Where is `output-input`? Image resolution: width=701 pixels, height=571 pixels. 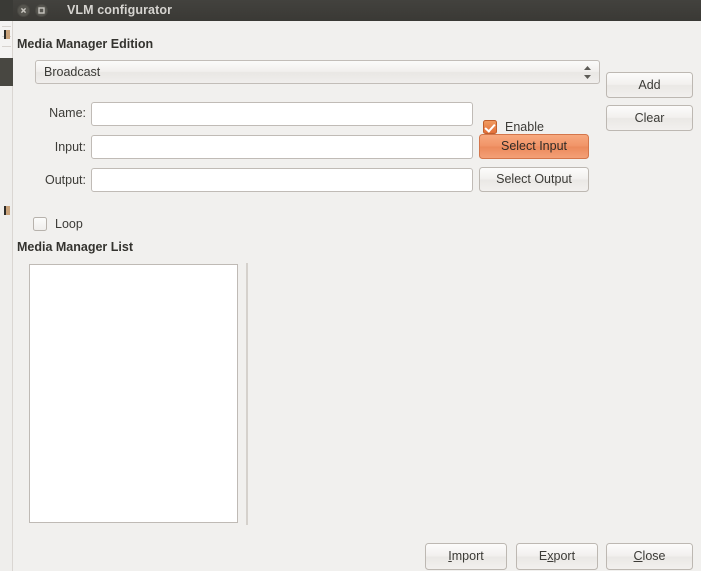 output-input is located at coordinates (282, 180).